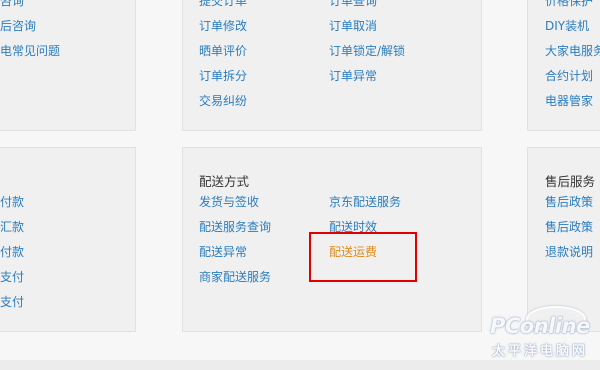 The height and width of the screenshot is (370, 600). I want to click on link-after-sales-policy-1: 售后政策, so click(569, 202).